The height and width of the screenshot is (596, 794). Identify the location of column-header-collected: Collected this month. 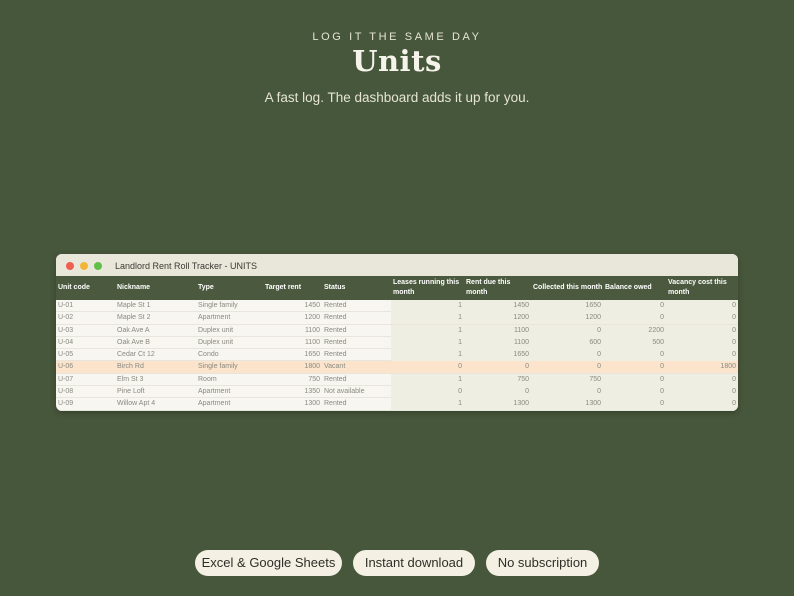
(567, 288).